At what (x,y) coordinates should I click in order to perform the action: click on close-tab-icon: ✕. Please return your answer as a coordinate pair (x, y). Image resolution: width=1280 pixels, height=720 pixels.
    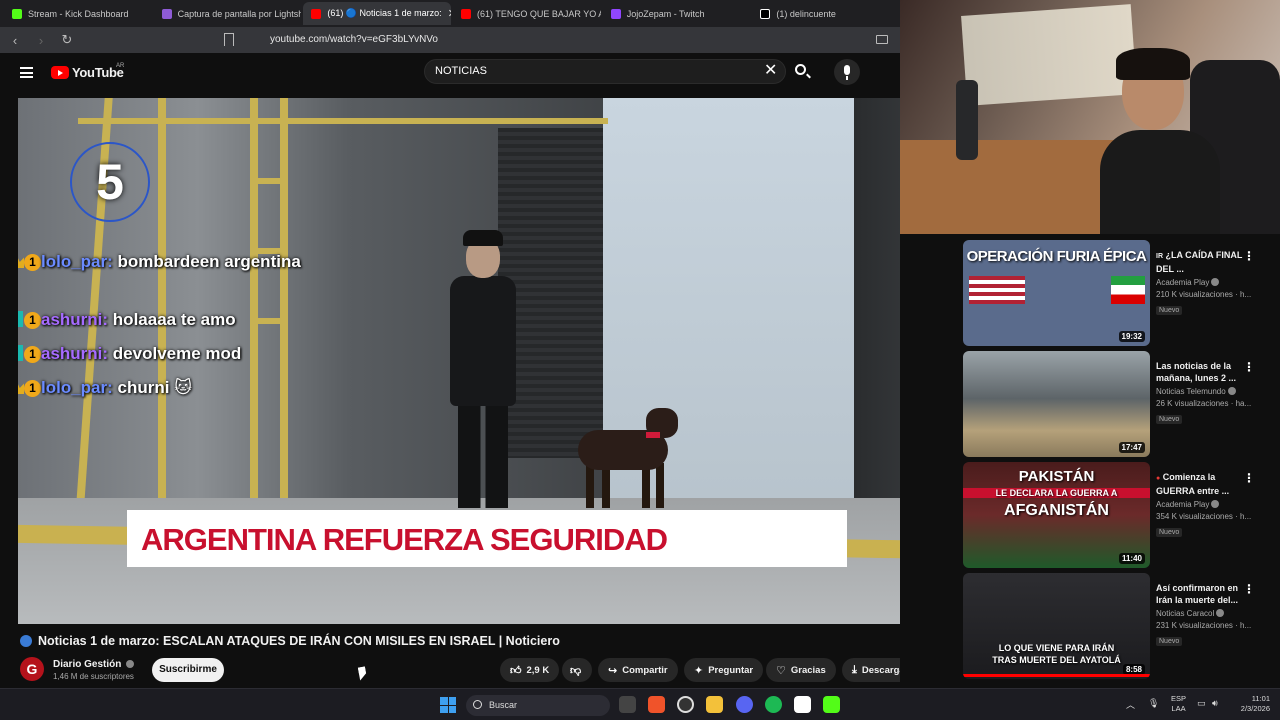
    Looking at the image, I should click on (449, 13).